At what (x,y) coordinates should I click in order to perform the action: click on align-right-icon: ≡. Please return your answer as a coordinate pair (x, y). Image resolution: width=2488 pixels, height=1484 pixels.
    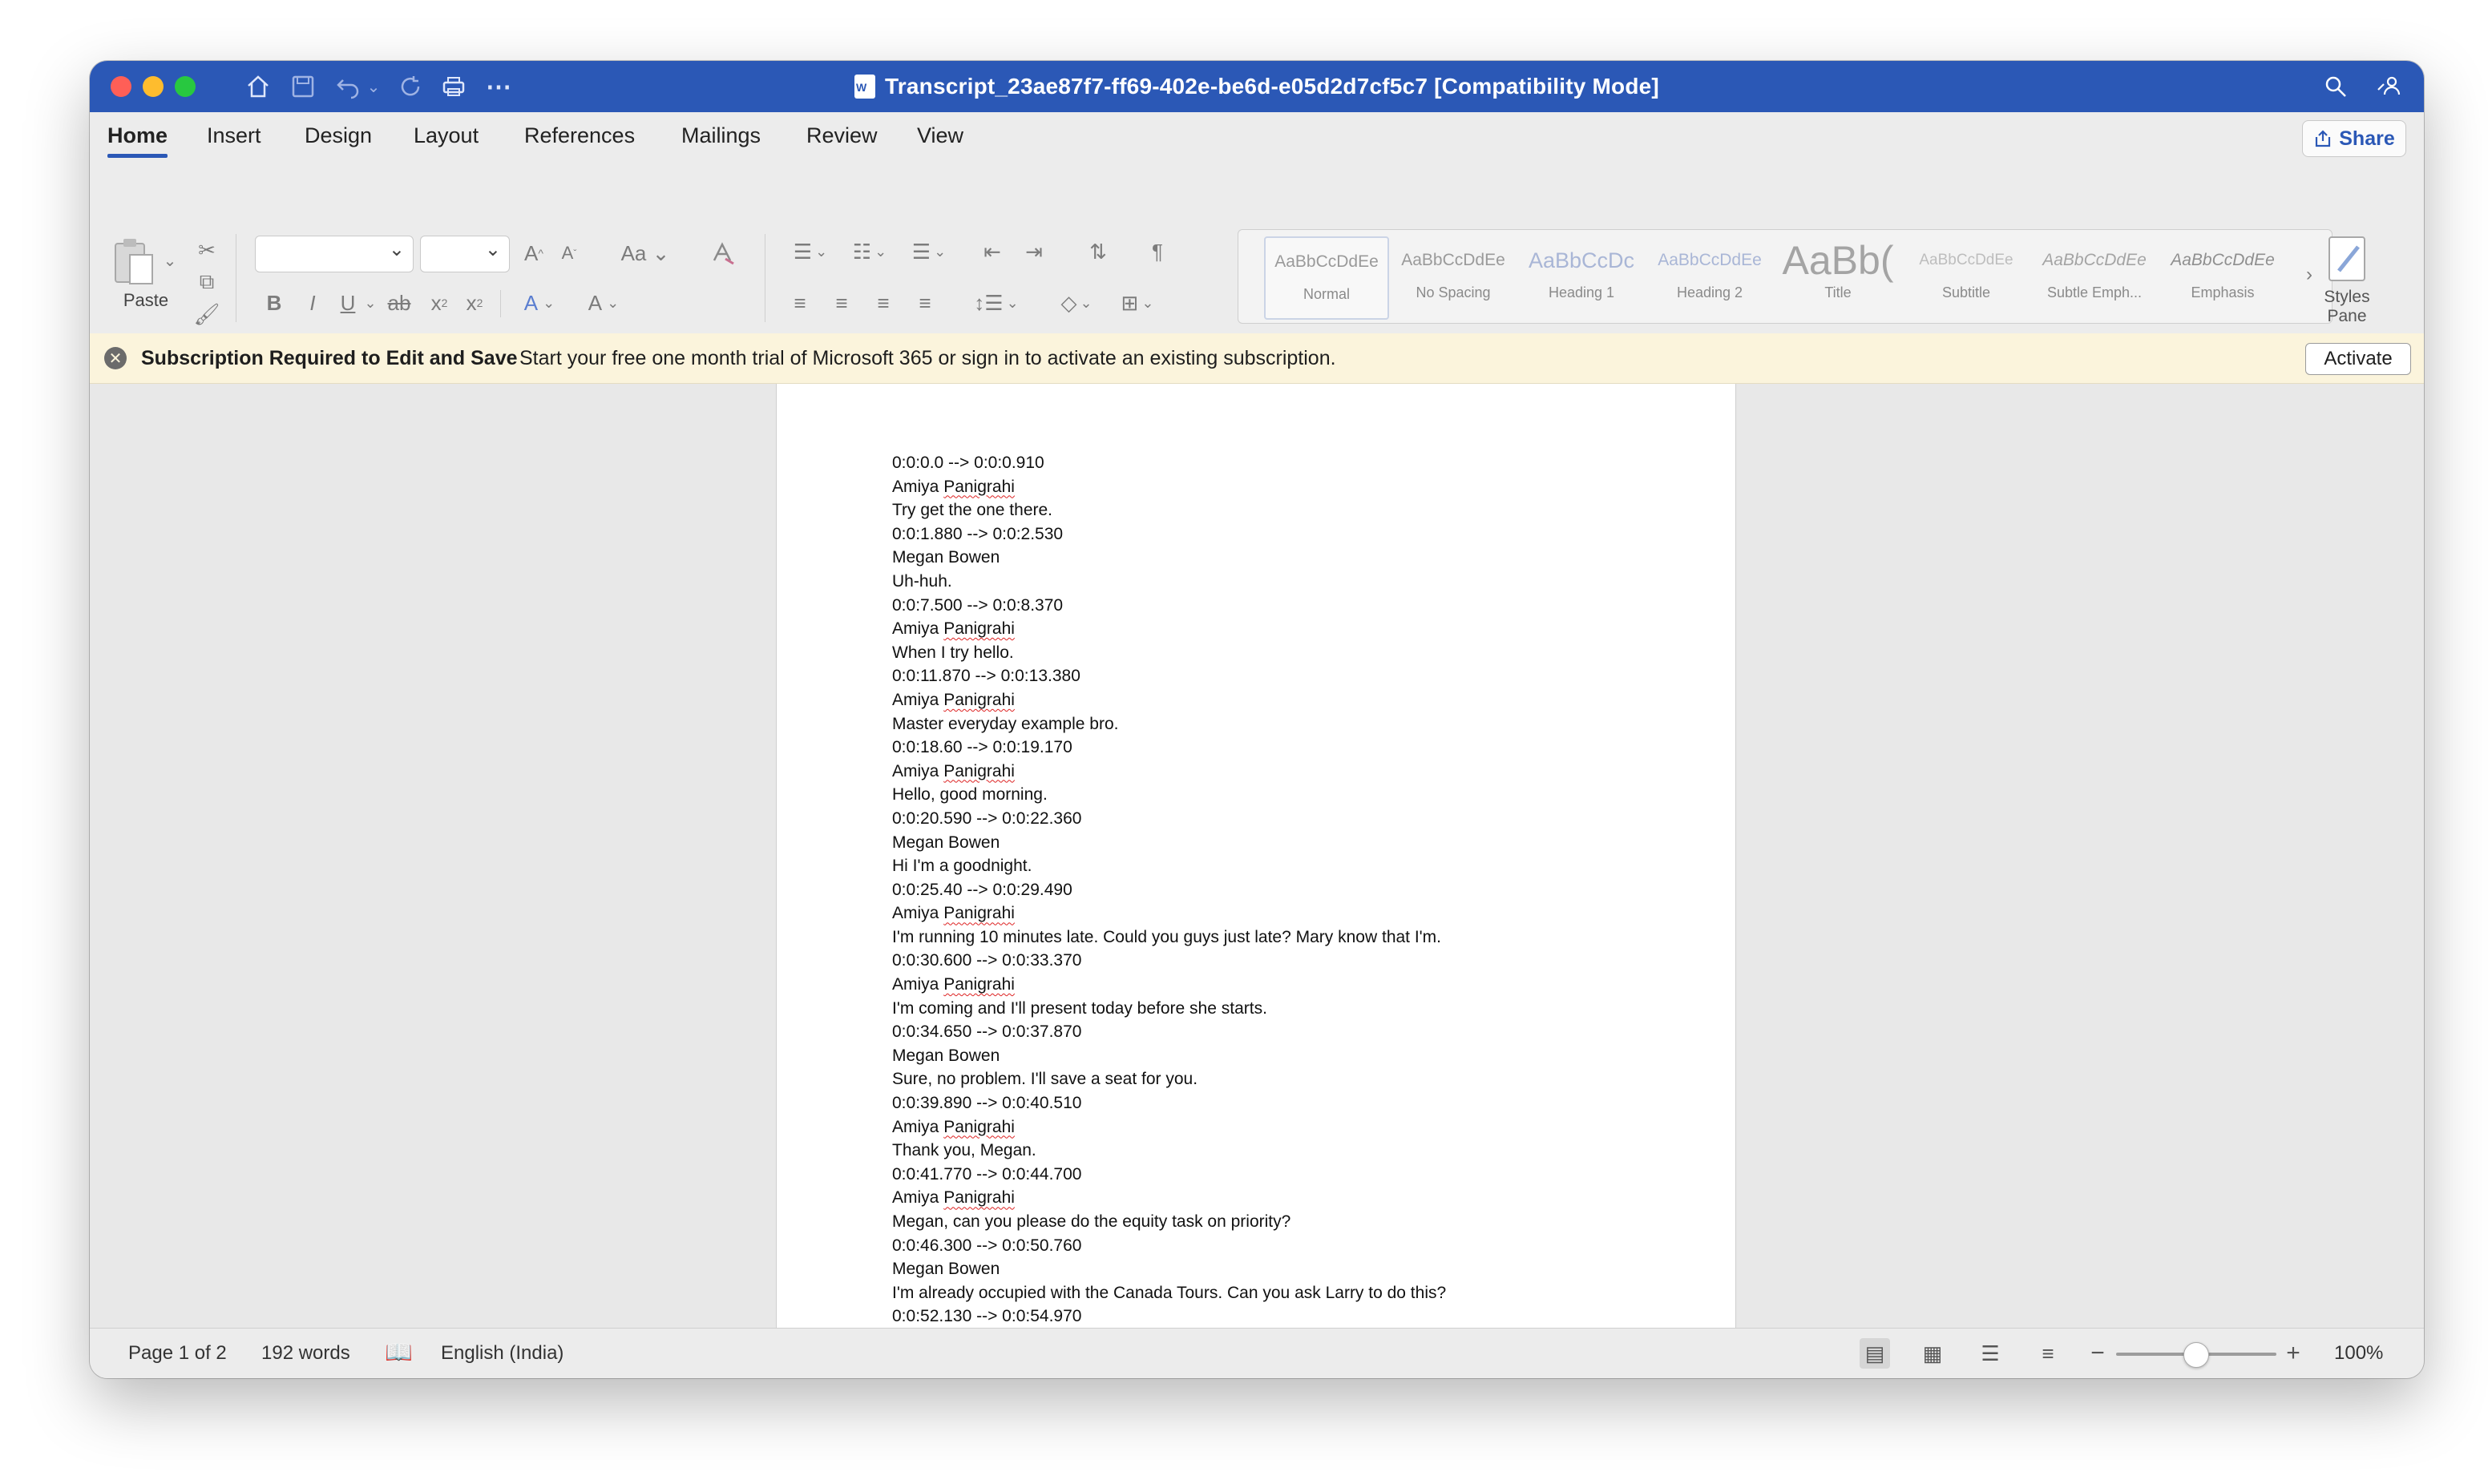
    Looking at the image, I should click on (883, 303).